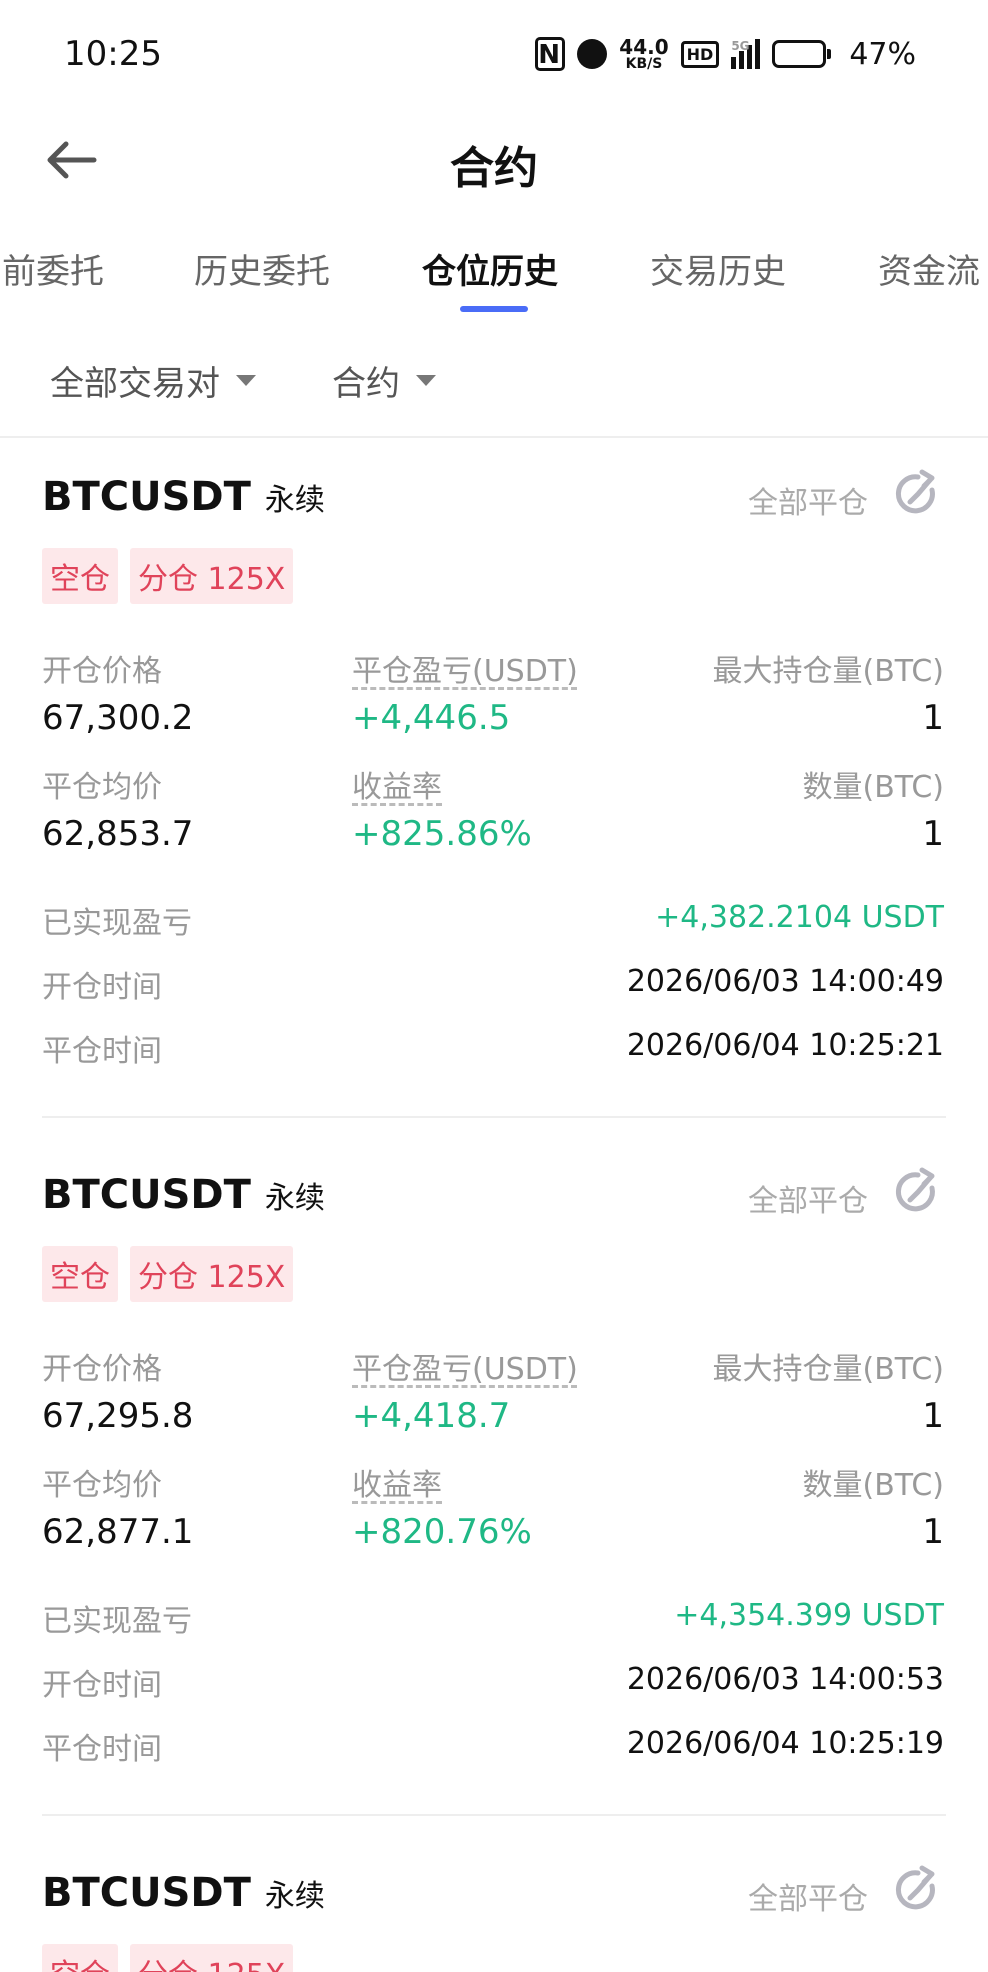  Describe the element at coordinates (431, 1416) in the screenshot. I see `close-pnl-value: +4,418.7` at that location.